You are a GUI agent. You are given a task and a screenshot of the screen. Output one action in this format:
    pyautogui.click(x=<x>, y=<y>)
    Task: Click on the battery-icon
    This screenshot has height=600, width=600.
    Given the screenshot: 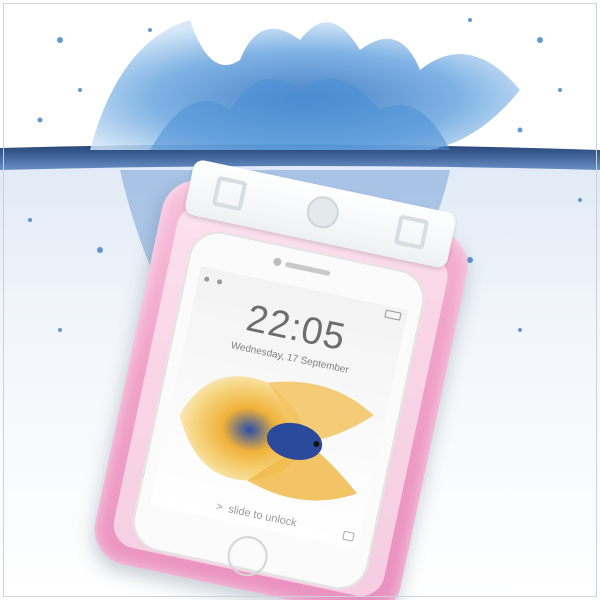 What is the action you would take?
    pyautogui.click(x=393, y=315)
    